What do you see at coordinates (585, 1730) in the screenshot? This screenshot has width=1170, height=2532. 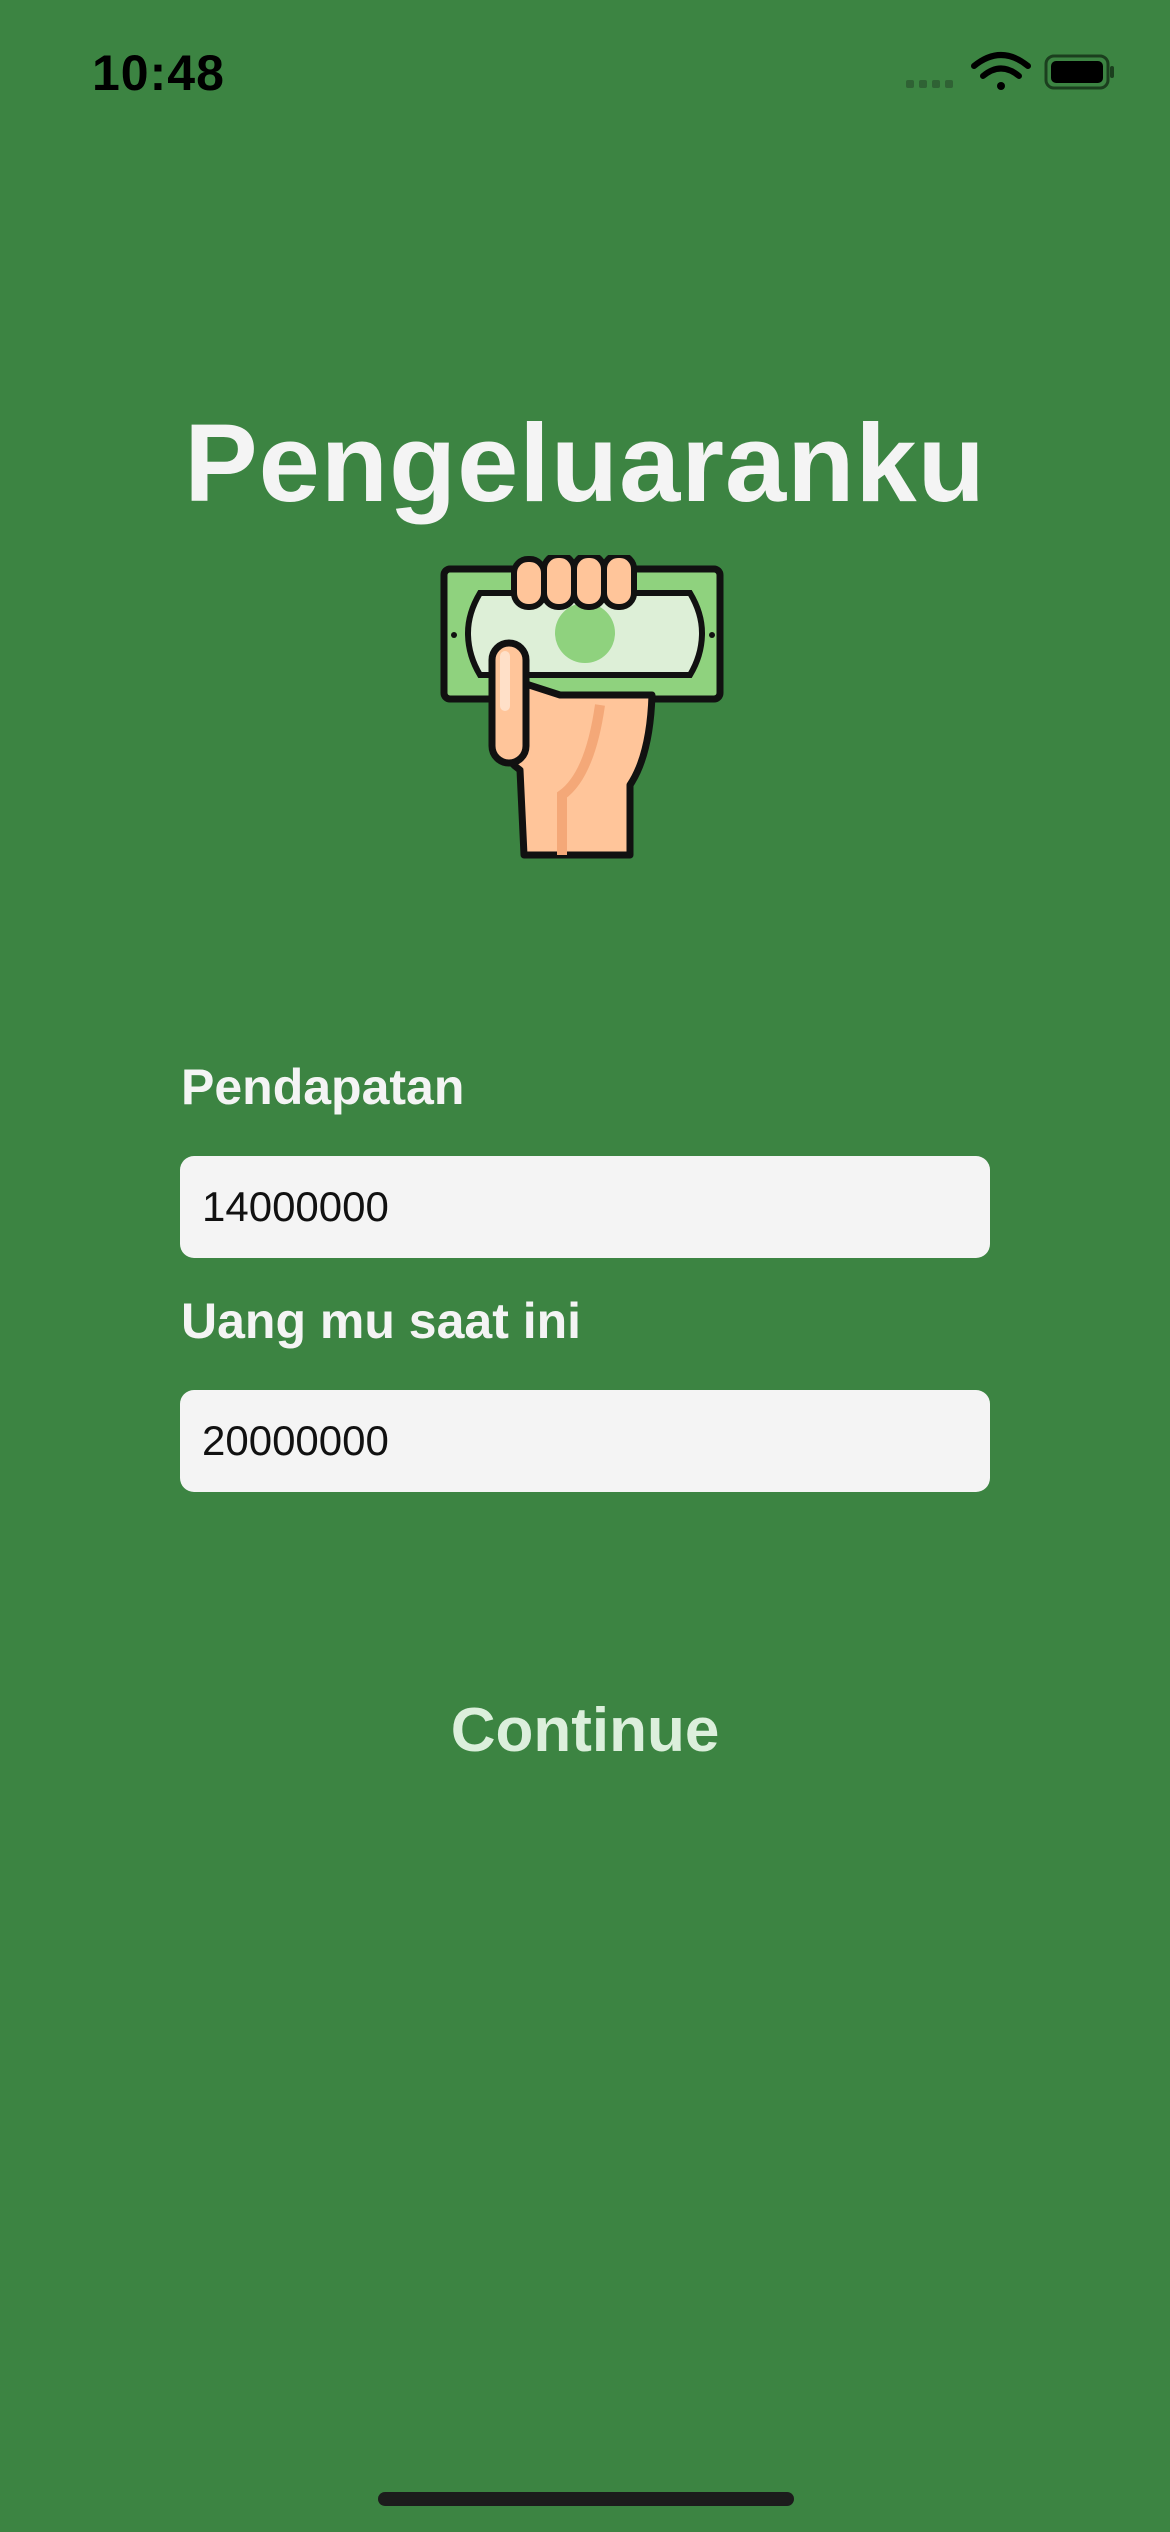 I see `continue-button: Continue` at bounding box center [585, 1730].